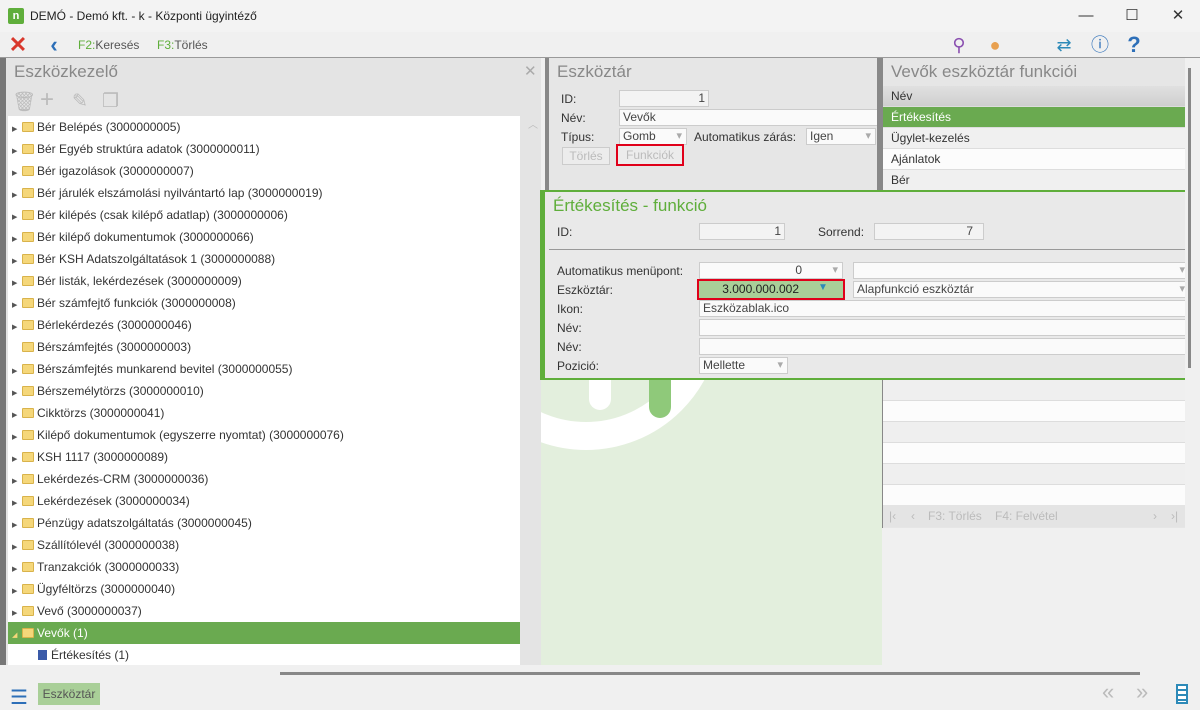 The image size is (1200, 710). Describe the element at coordinates (1021, 289) in the screenshot. I see `toolbar-name-select: Alapfunkció eszköztár` at that location.